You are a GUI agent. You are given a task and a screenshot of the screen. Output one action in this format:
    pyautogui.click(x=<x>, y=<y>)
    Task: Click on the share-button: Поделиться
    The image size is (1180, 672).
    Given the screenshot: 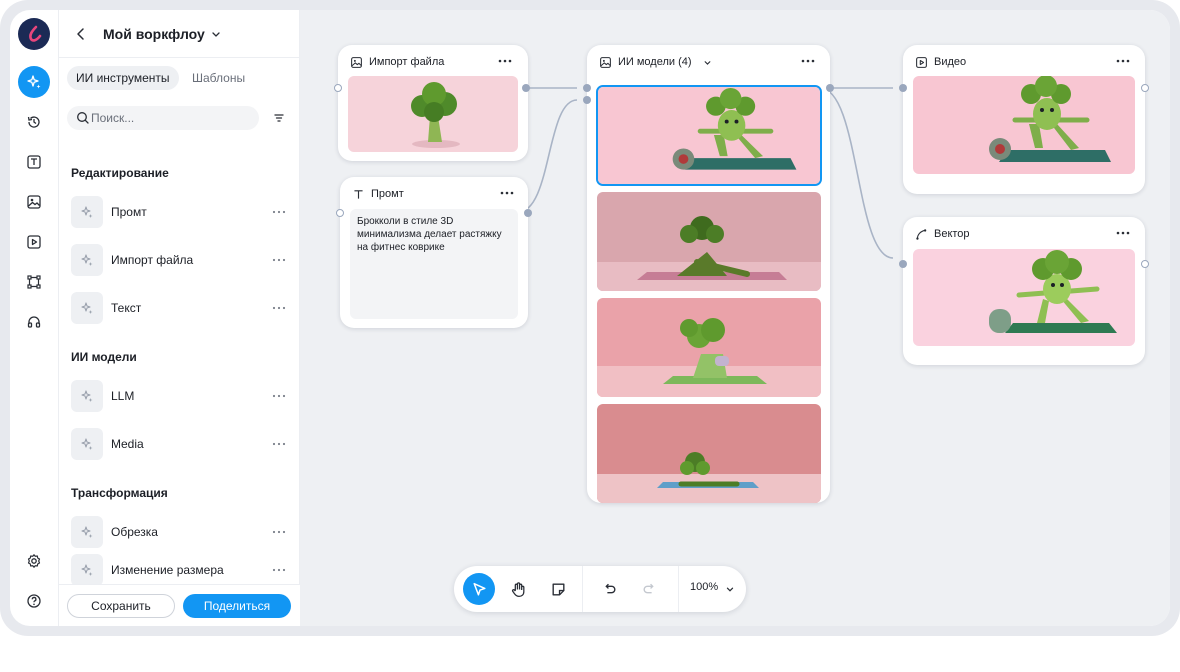 What is the action you would take?
    pyautogui.click(x=237, y=606)
    